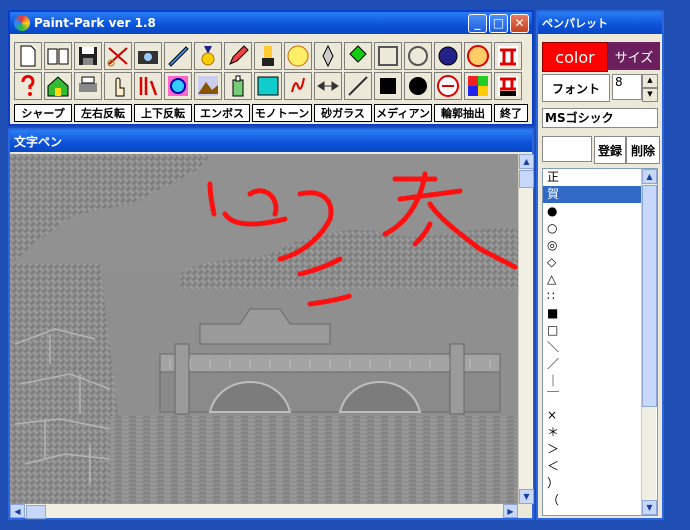  What do you see at coordinates (282, 113) in the screenshot?
I see `filter-monotone-button: モノトーン` at bounding box center [282, 113].